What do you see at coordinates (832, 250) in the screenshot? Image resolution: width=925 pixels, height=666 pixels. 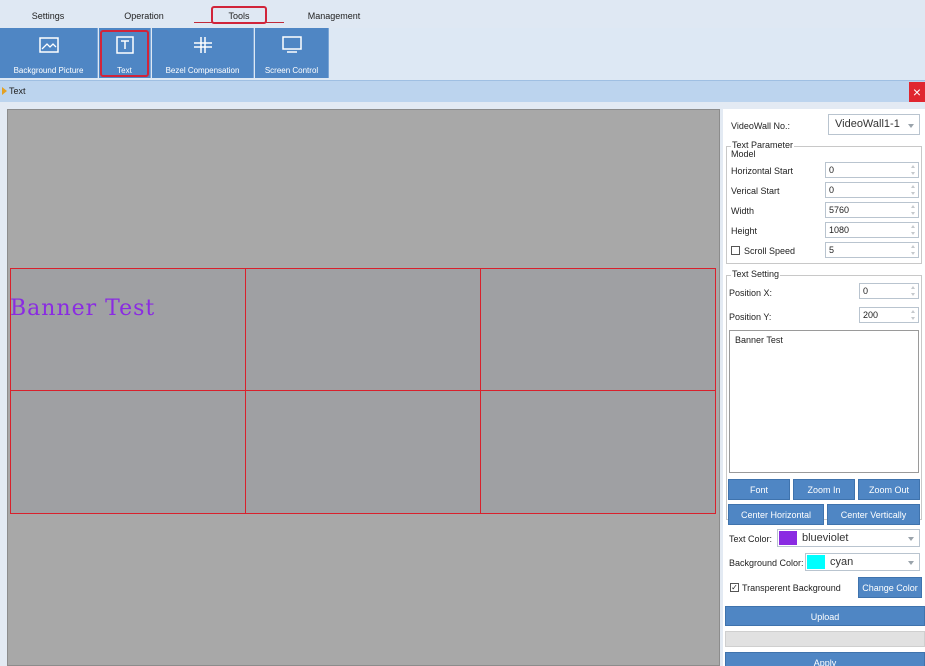 I see `scroll-speed-value: 5` at bounding box center [832, 250].